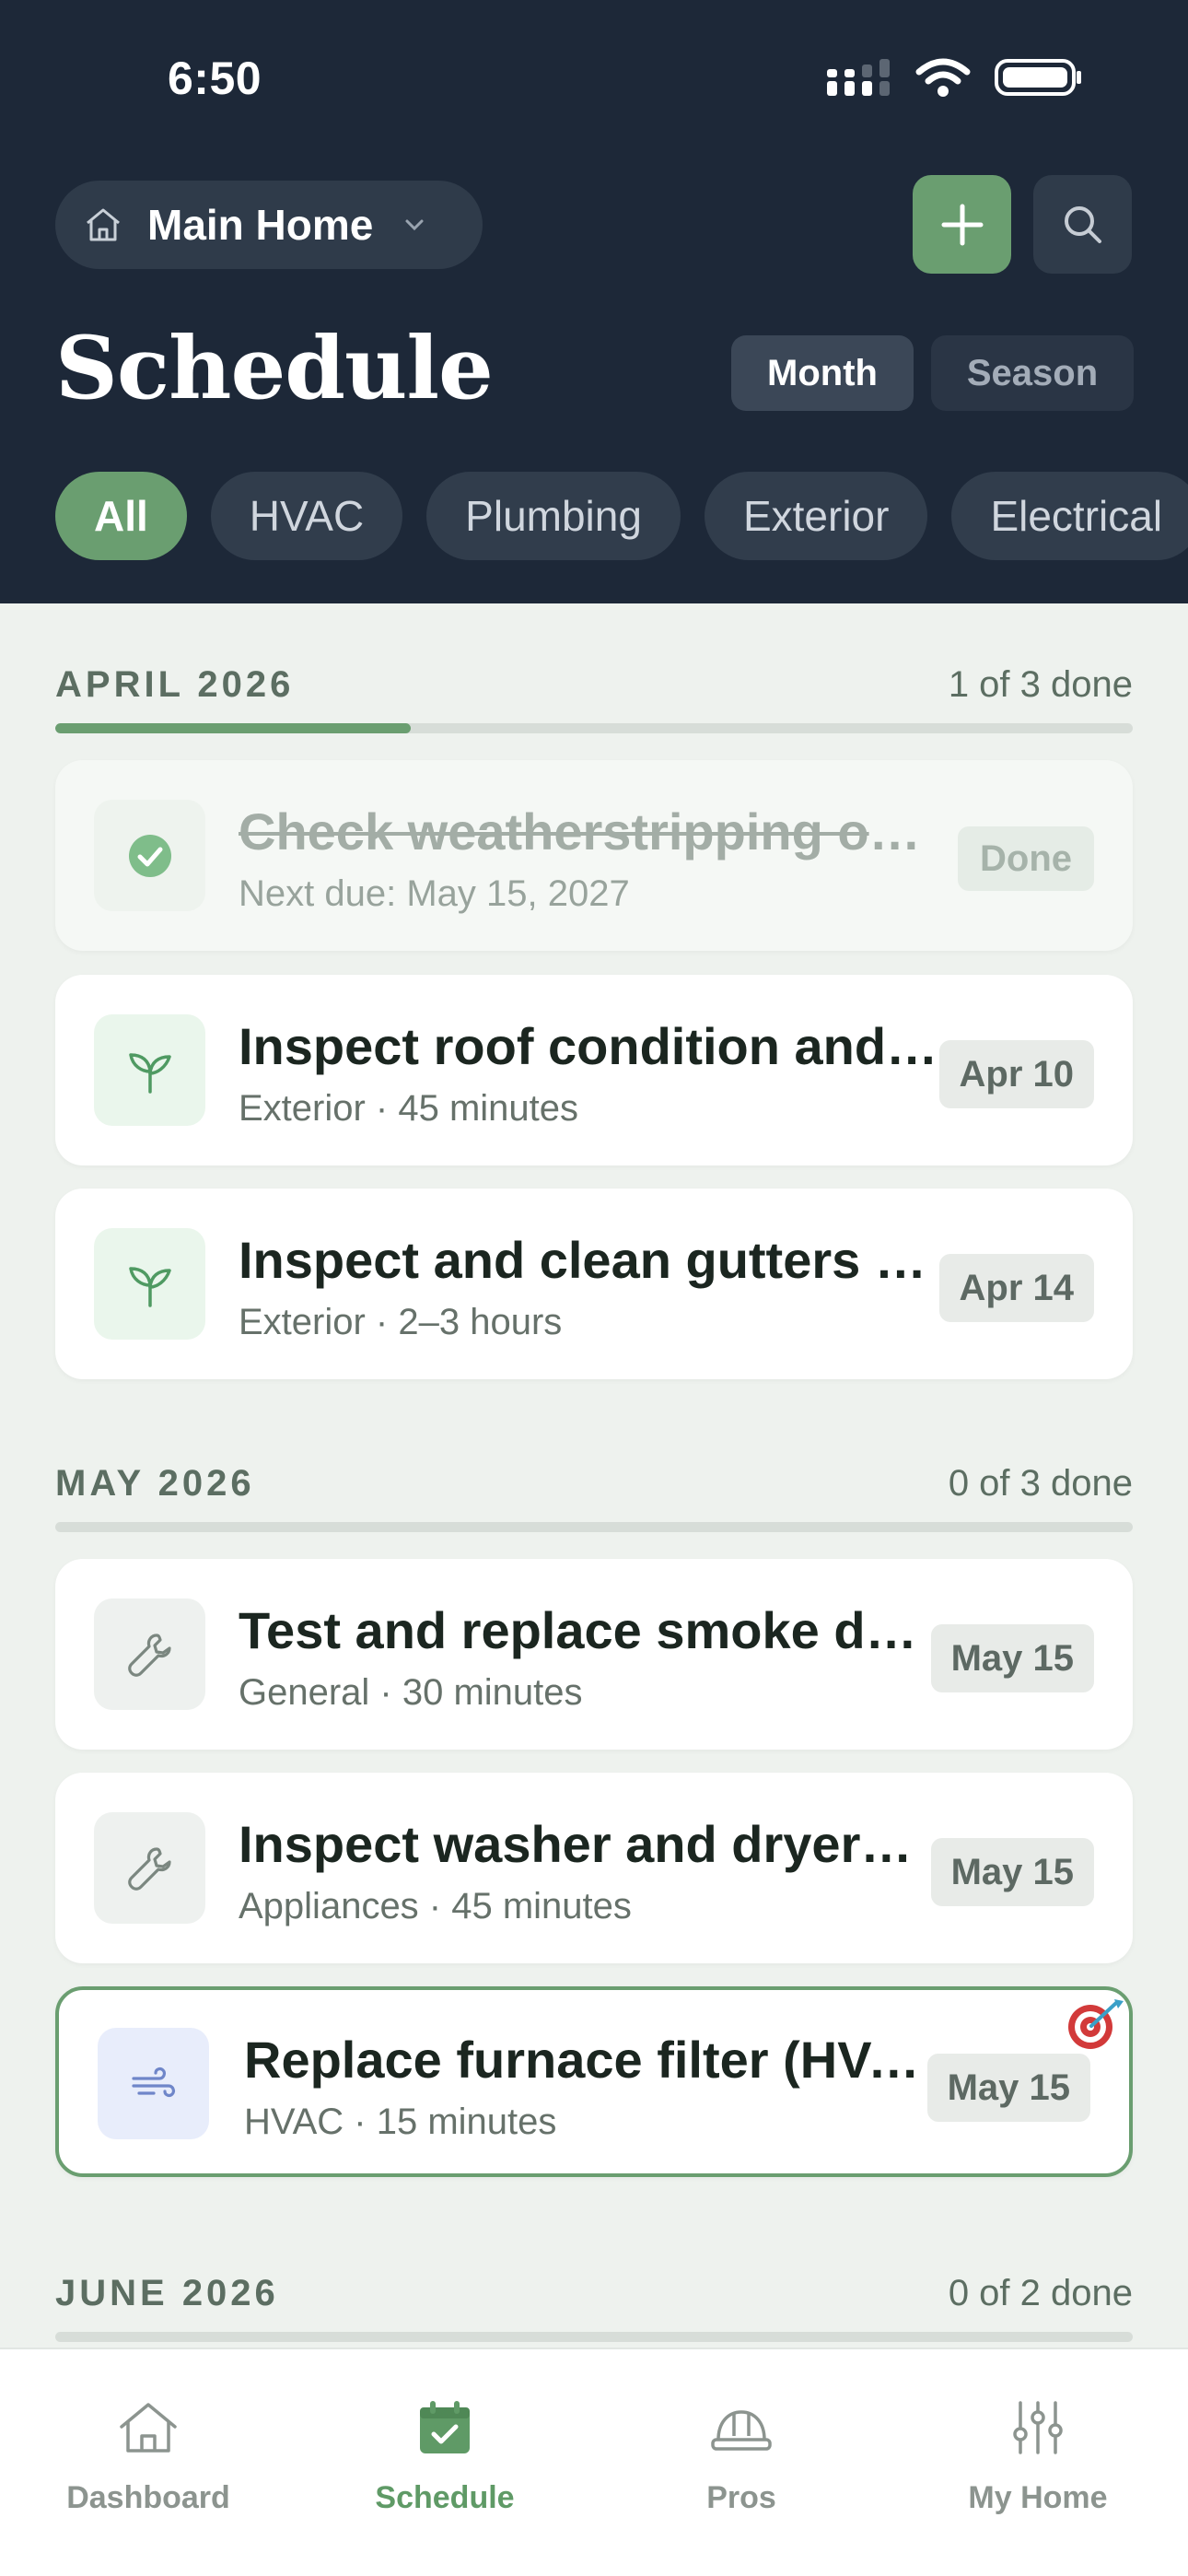 Image resolution: width=1188 pixels, height=2576 pixels. I want to click on home-picker-label: Main Home, so click(260, 225).